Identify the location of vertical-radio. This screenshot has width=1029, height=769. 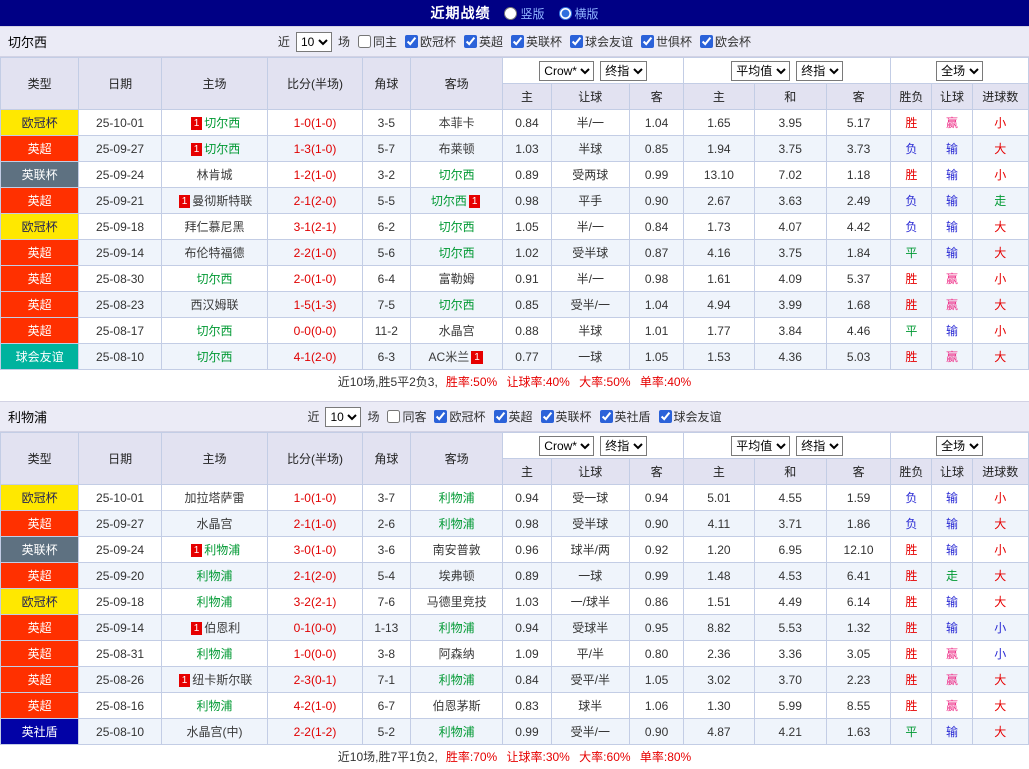
(511, 13).